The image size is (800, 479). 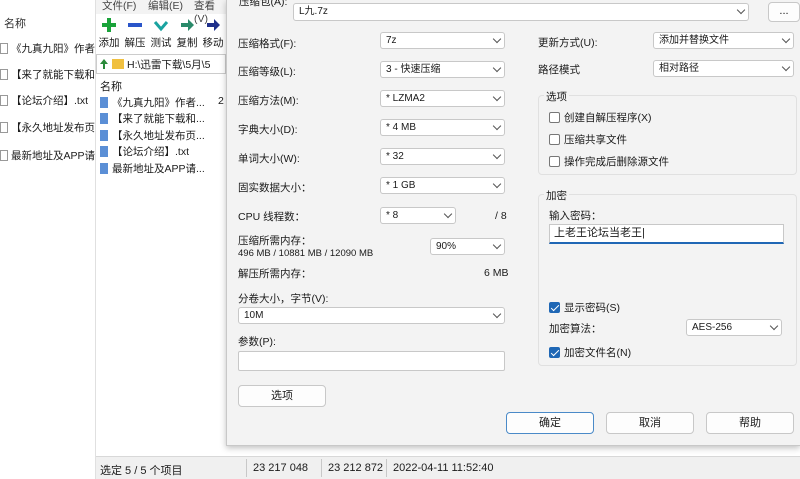 I want to click on format-label: 压缩格式(F):, so click(x=267, y=44).